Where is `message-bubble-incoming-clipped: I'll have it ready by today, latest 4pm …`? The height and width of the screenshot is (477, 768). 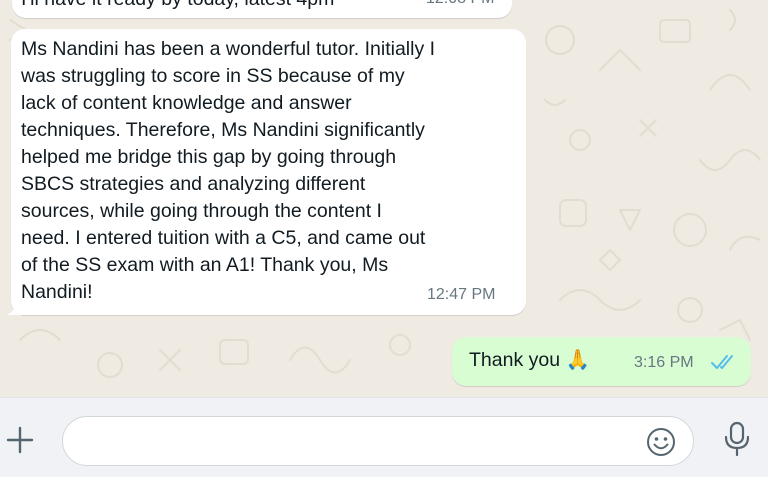 message-bubble-incoming-clipped: I'll have it ready by today, latest 4pm … is located at coordinates (262, 9).